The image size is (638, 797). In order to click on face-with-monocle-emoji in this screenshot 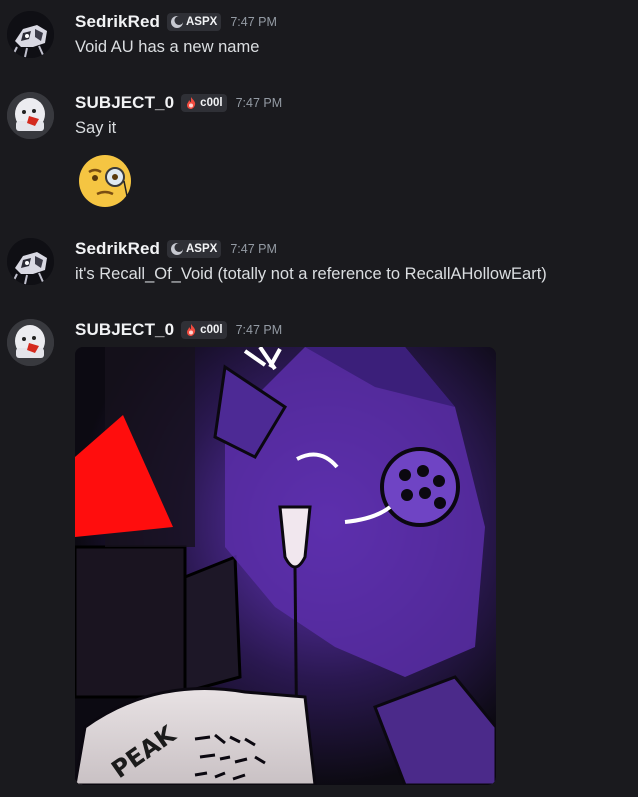, I will do `click(105, 180)`.